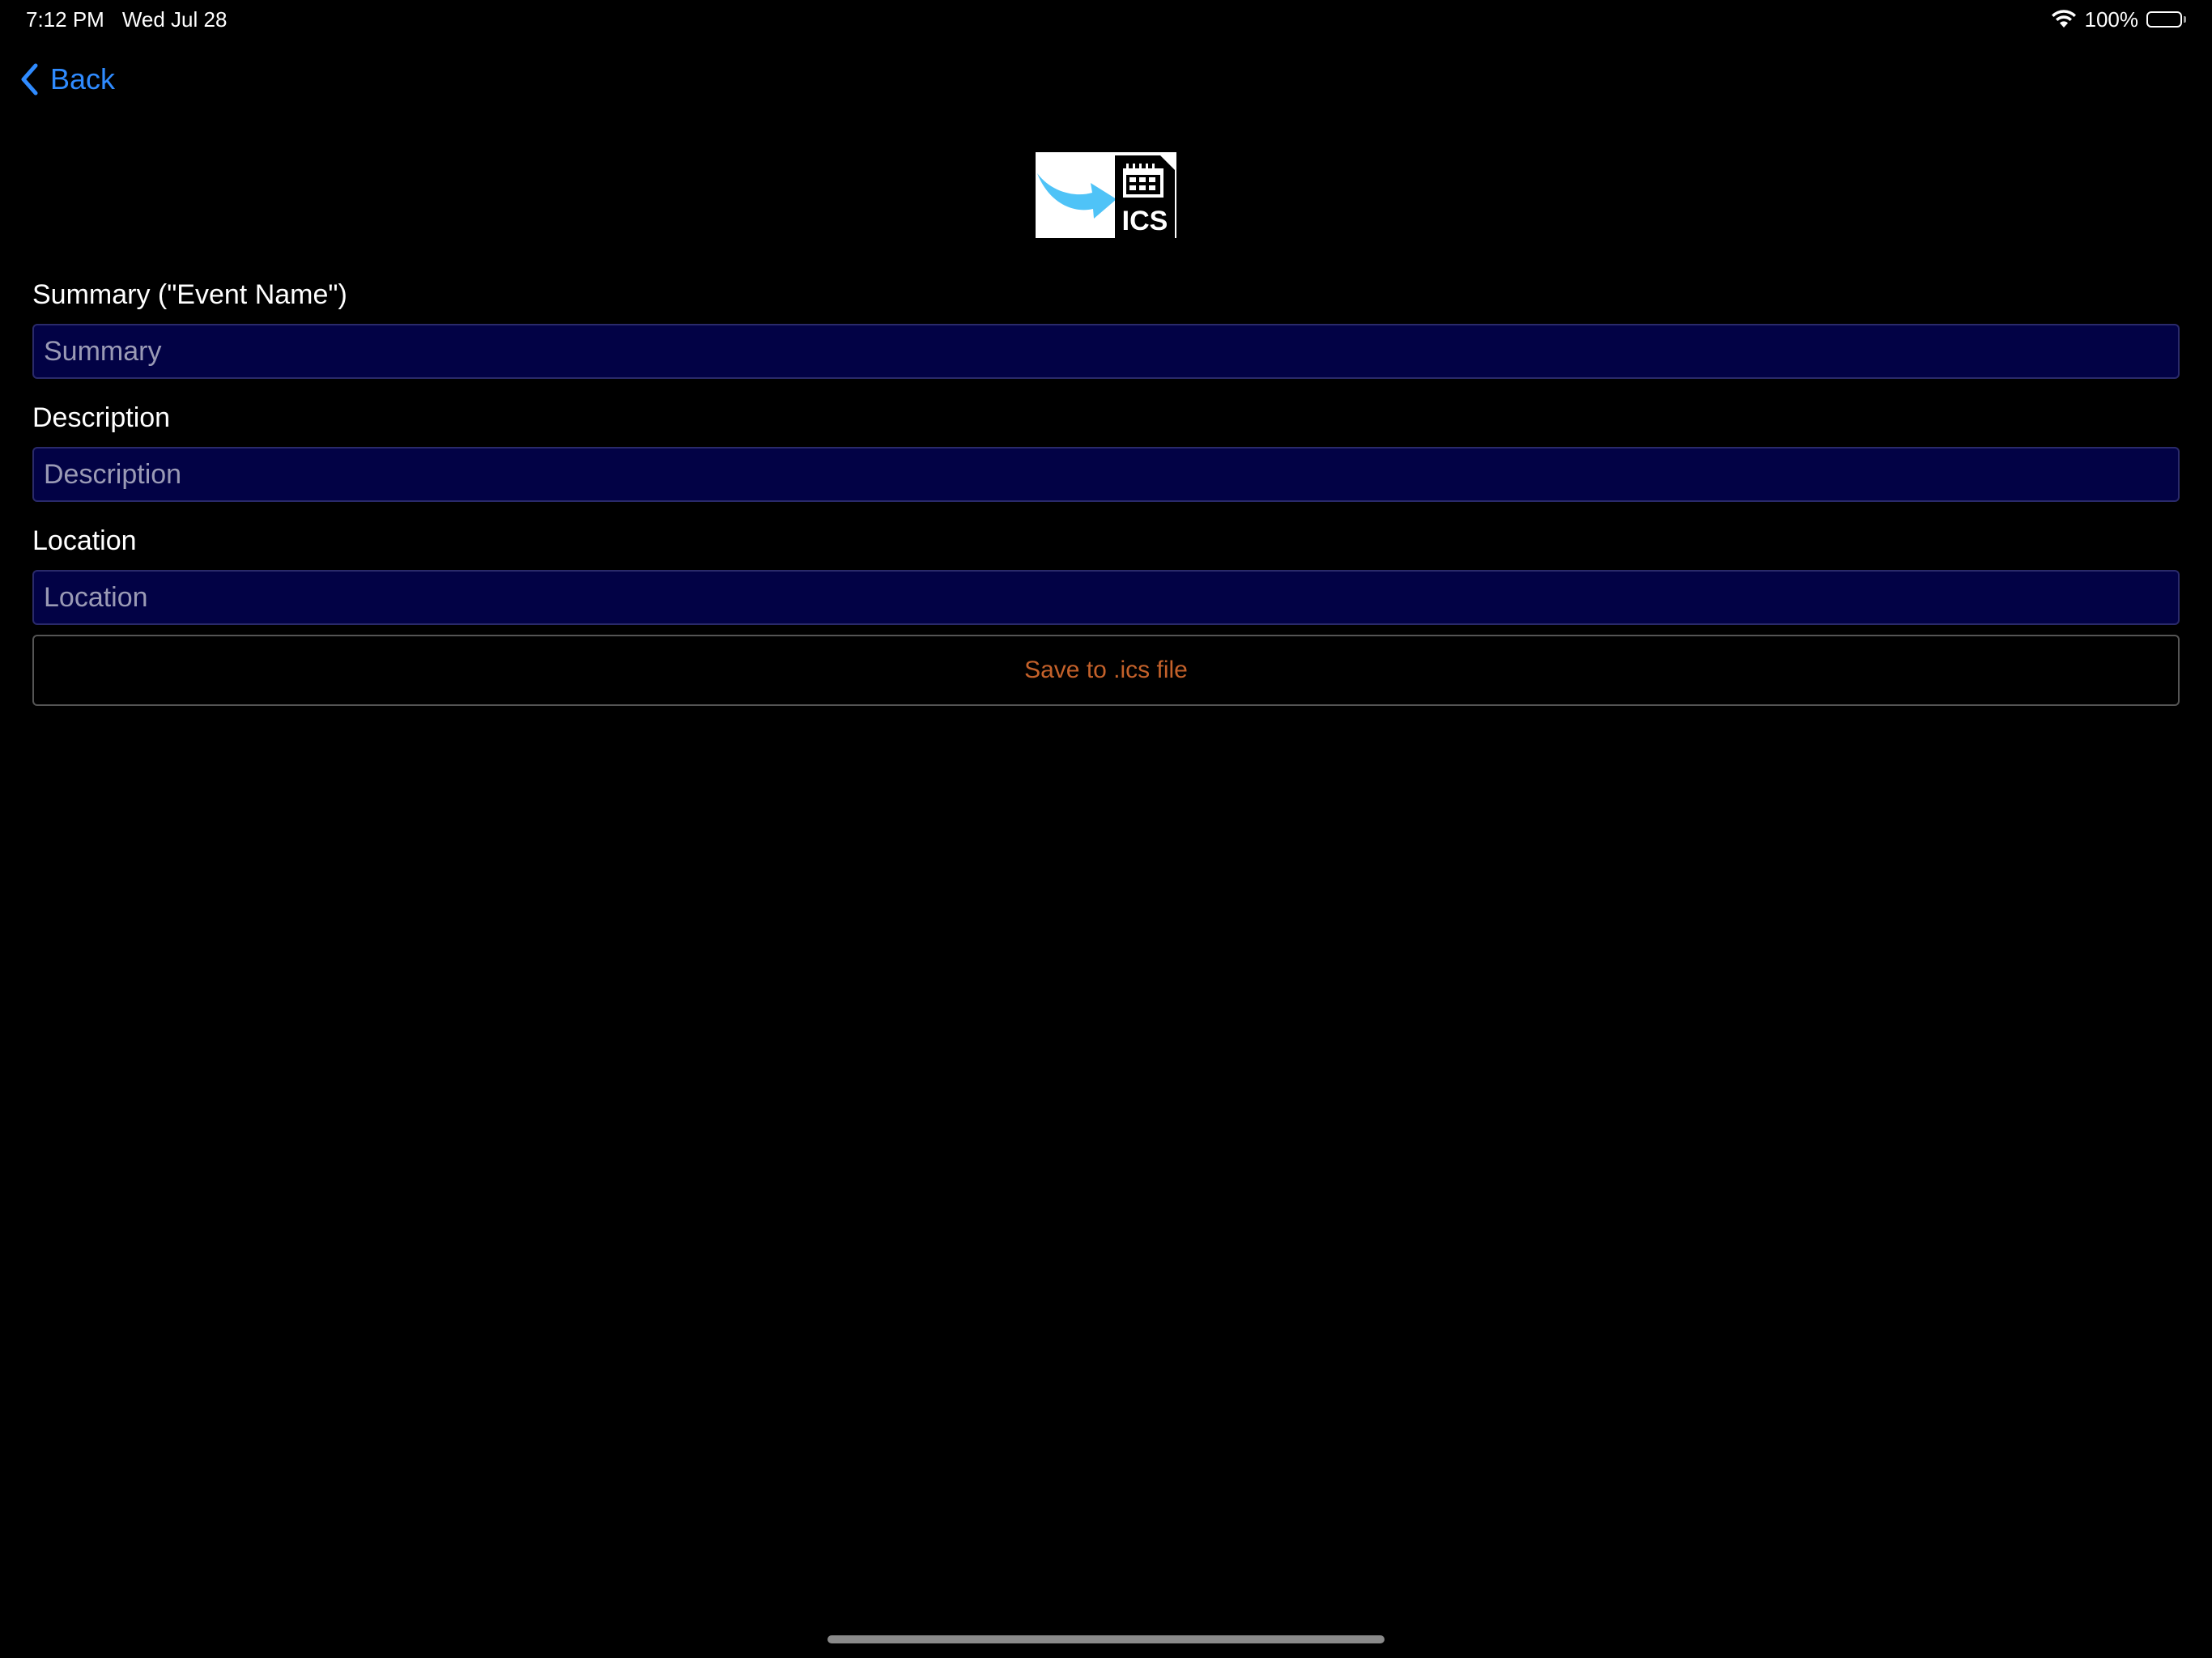 The image size is (2212, 1658). I want to click on chevron-left-icon, so click(30, 79).